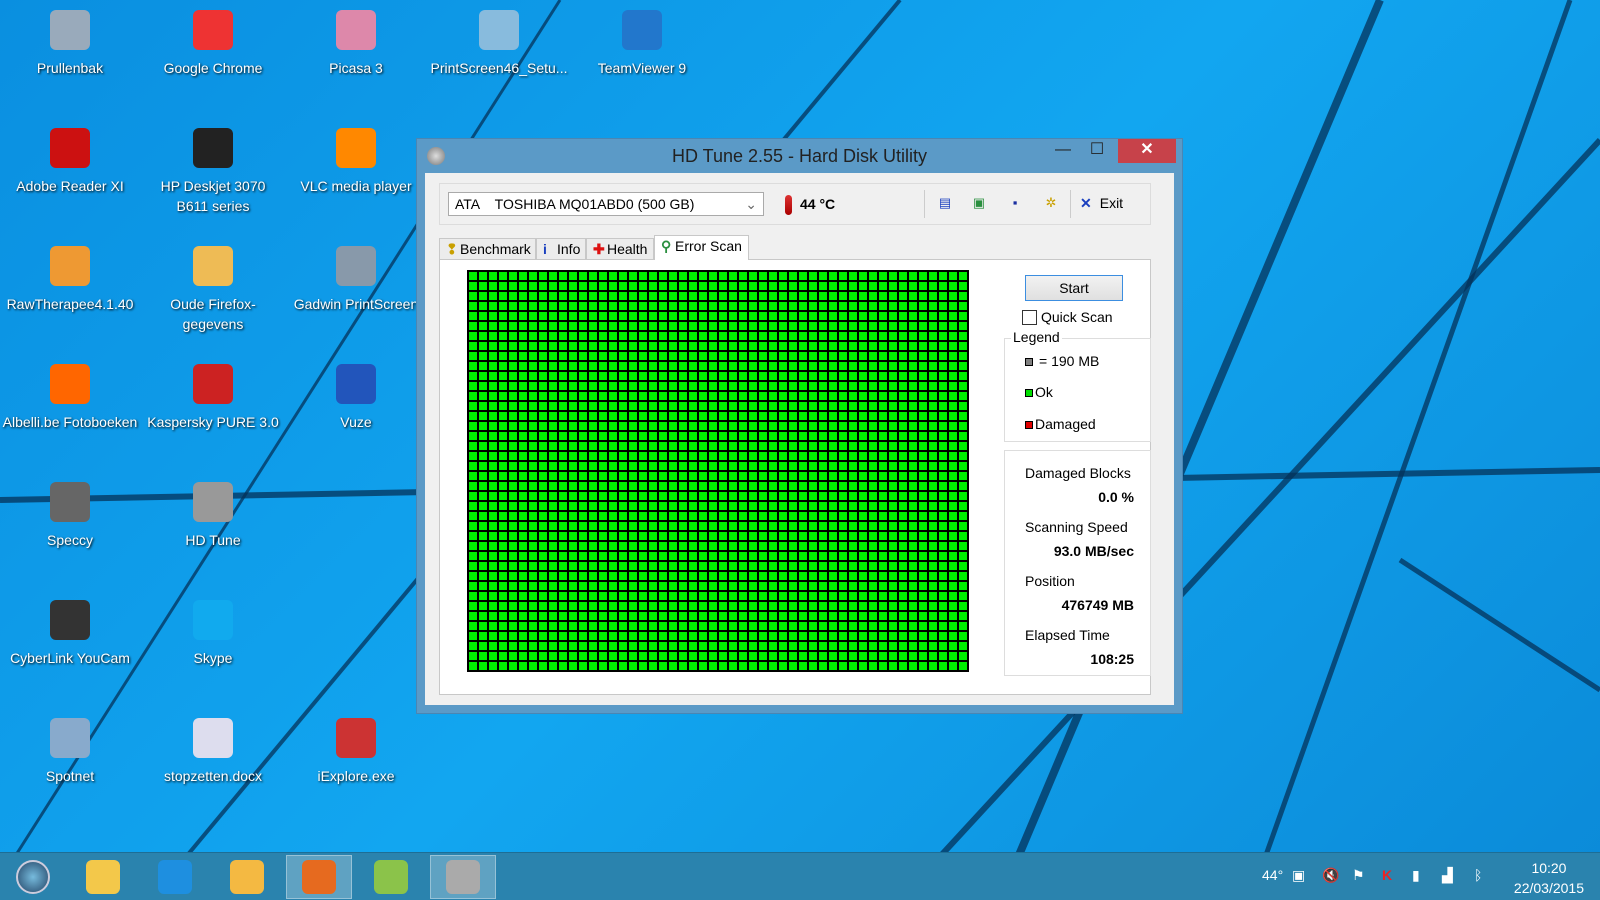  I want to click on start-button: Start, so click(1074, 288).